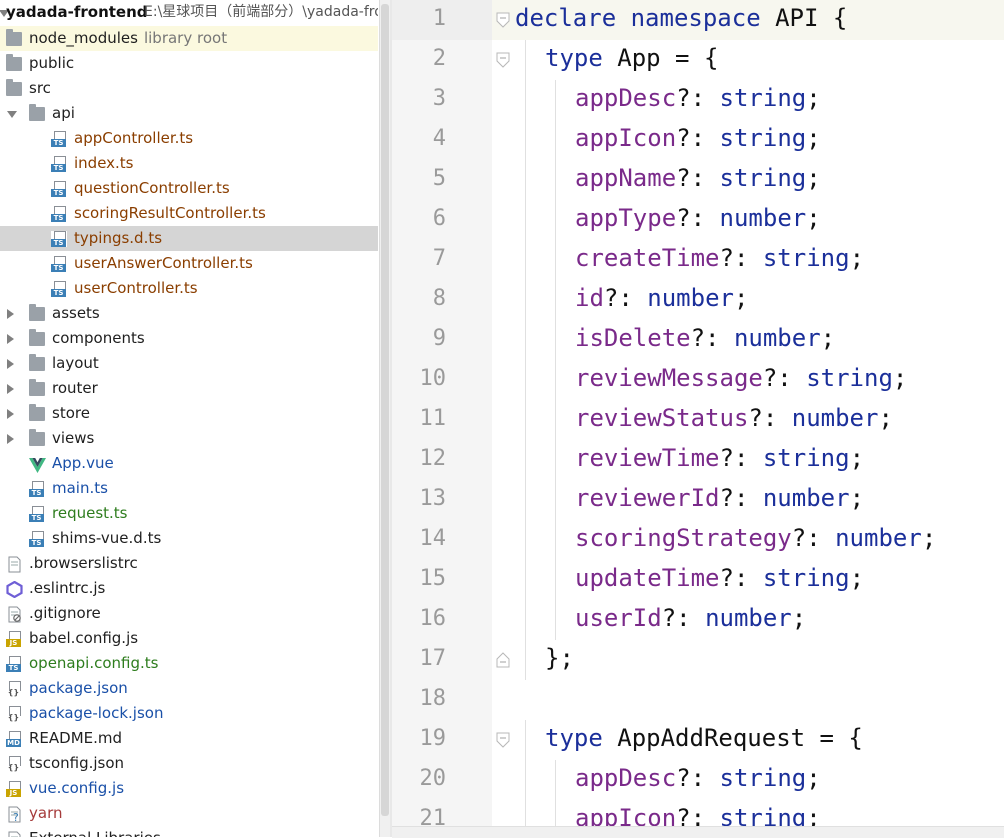  Describe the element at coordinates (385, 410) in the screenshot. I see `tree-scrollbar-thumb` at that location.